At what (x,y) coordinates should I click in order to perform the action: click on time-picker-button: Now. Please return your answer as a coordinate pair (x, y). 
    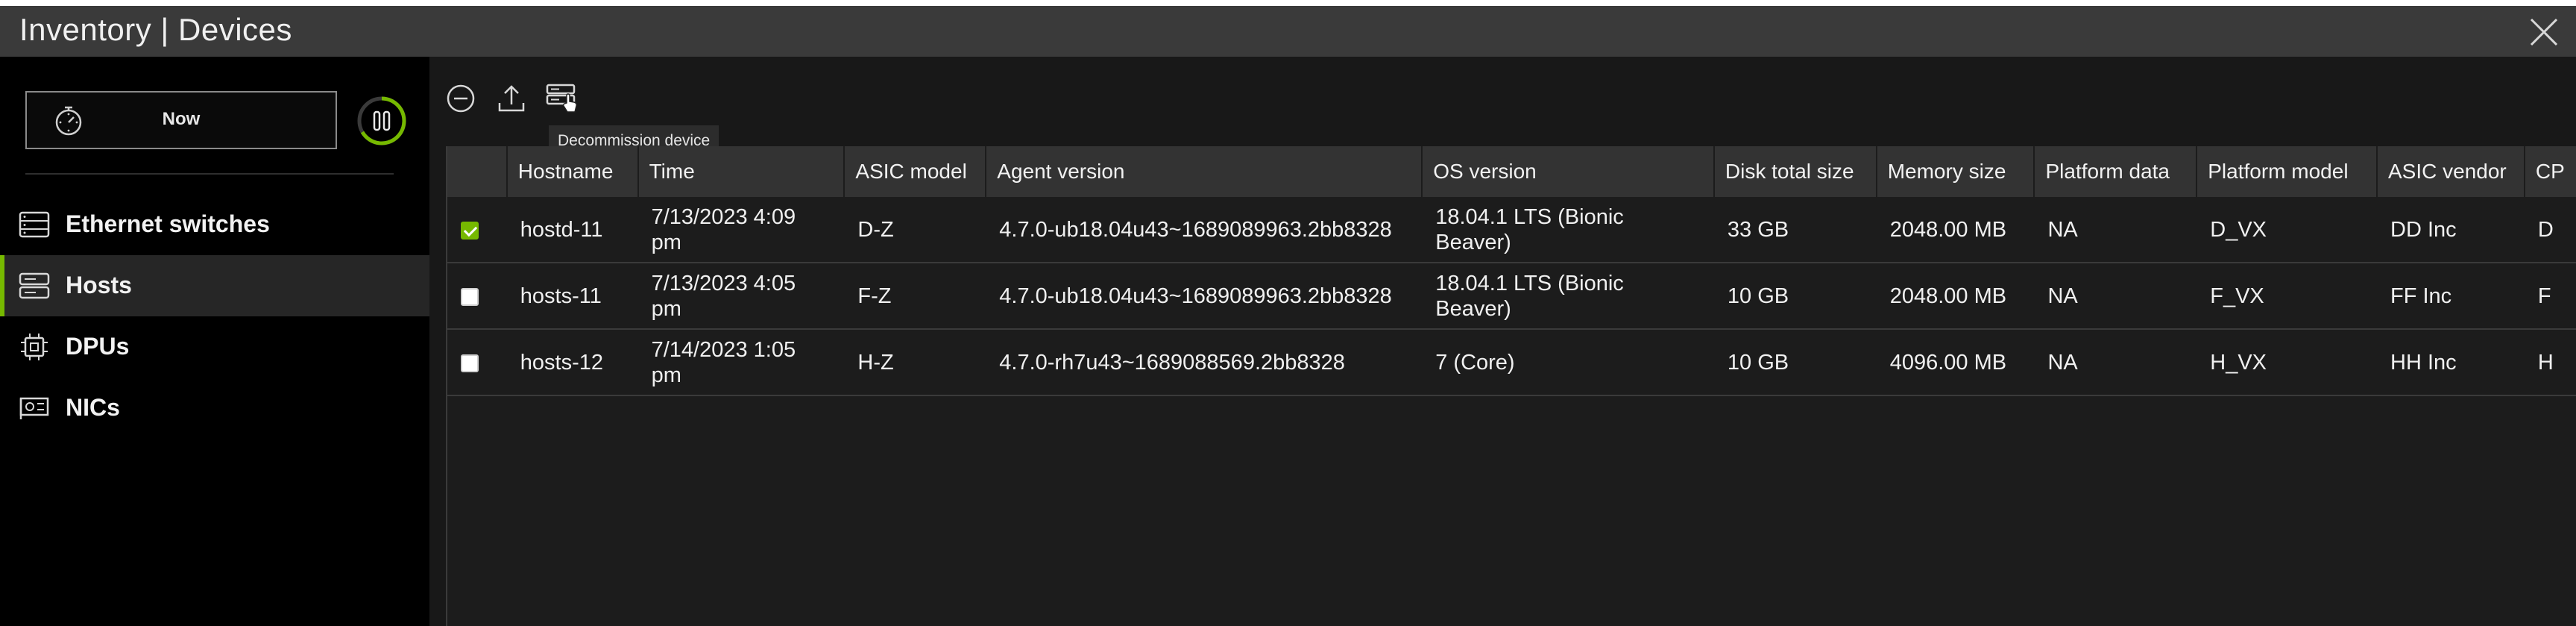
    Looking at the image, I should click on (181, 120).